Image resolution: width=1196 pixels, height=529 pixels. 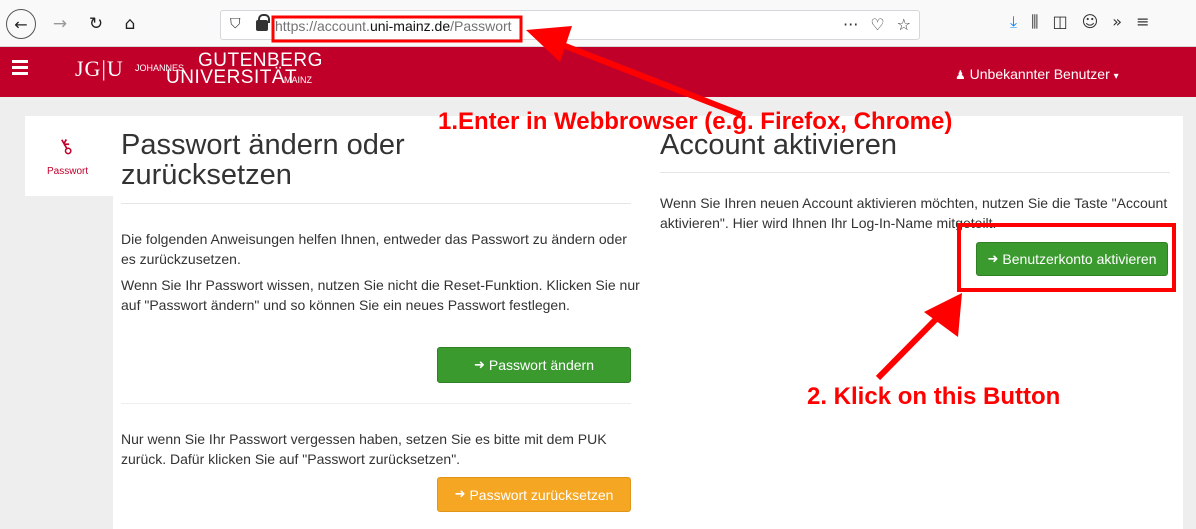 What do you see at coordinates (1116, 76) in the screenshot?
I see `caret-down-icon: ▾` at bounding box center [1116, 76].